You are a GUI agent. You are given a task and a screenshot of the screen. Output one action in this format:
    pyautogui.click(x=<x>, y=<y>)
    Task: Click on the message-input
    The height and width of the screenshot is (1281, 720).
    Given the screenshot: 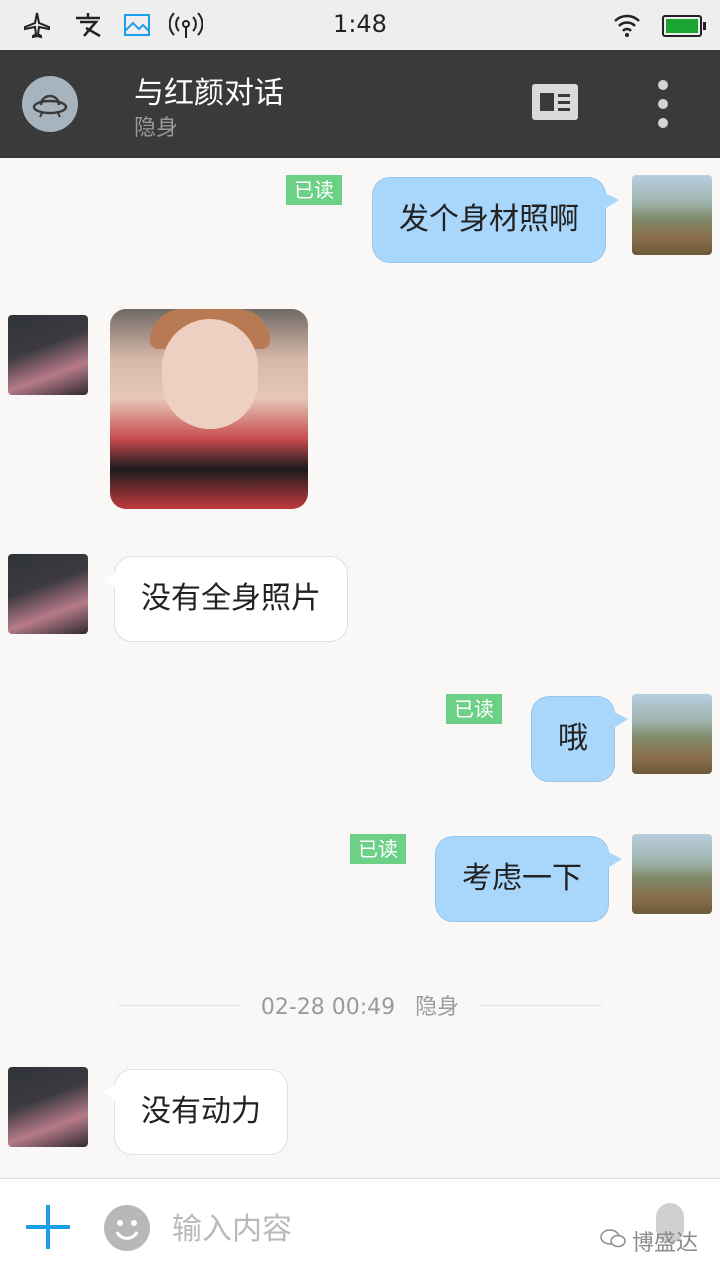 What is the action you would take?
    pyautogui.click(x=362, y=1229)
    